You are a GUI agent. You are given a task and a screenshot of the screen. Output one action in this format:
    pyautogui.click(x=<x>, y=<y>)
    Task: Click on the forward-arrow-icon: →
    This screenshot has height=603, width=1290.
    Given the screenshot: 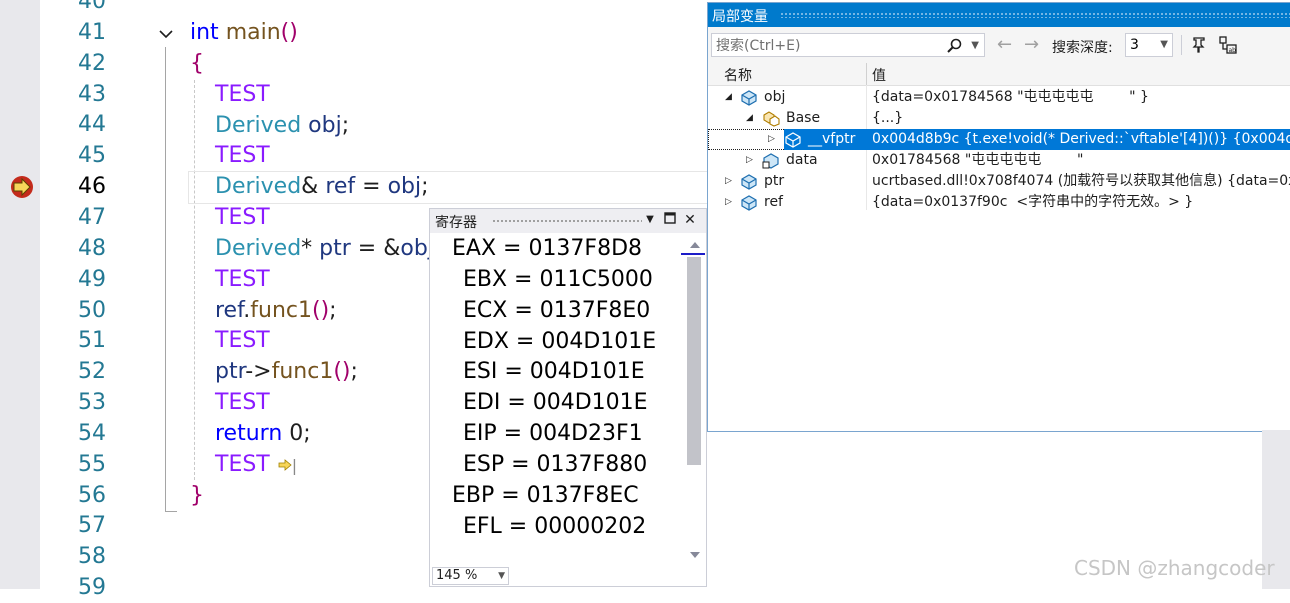 What is the action you would take?
    pyautogui.click(x=1031, y=45)
    